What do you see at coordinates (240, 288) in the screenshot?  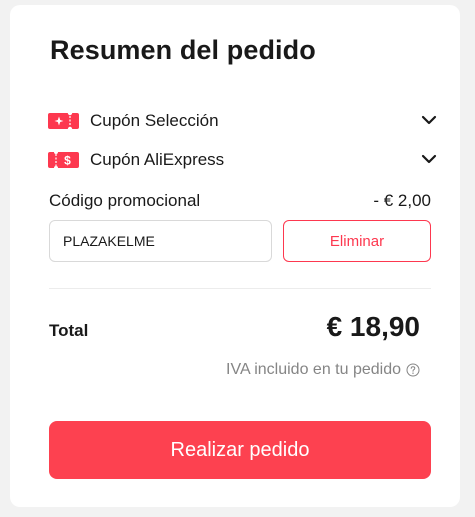 I see `divider` at bounding box center [240, 288].